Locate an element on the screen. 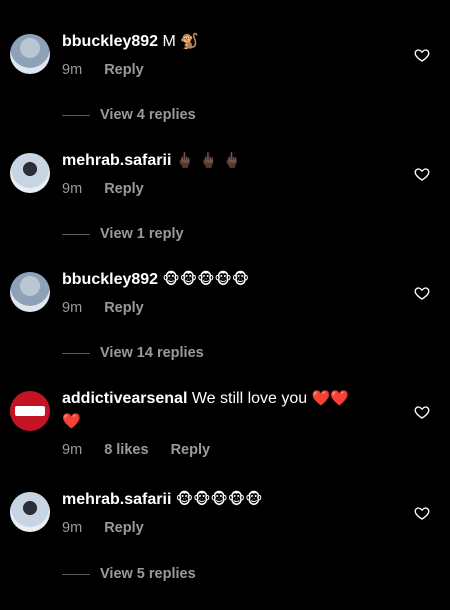 The width and height of the screenshot is (450, 610). avatar-logo is located at coordinates (30, 411).